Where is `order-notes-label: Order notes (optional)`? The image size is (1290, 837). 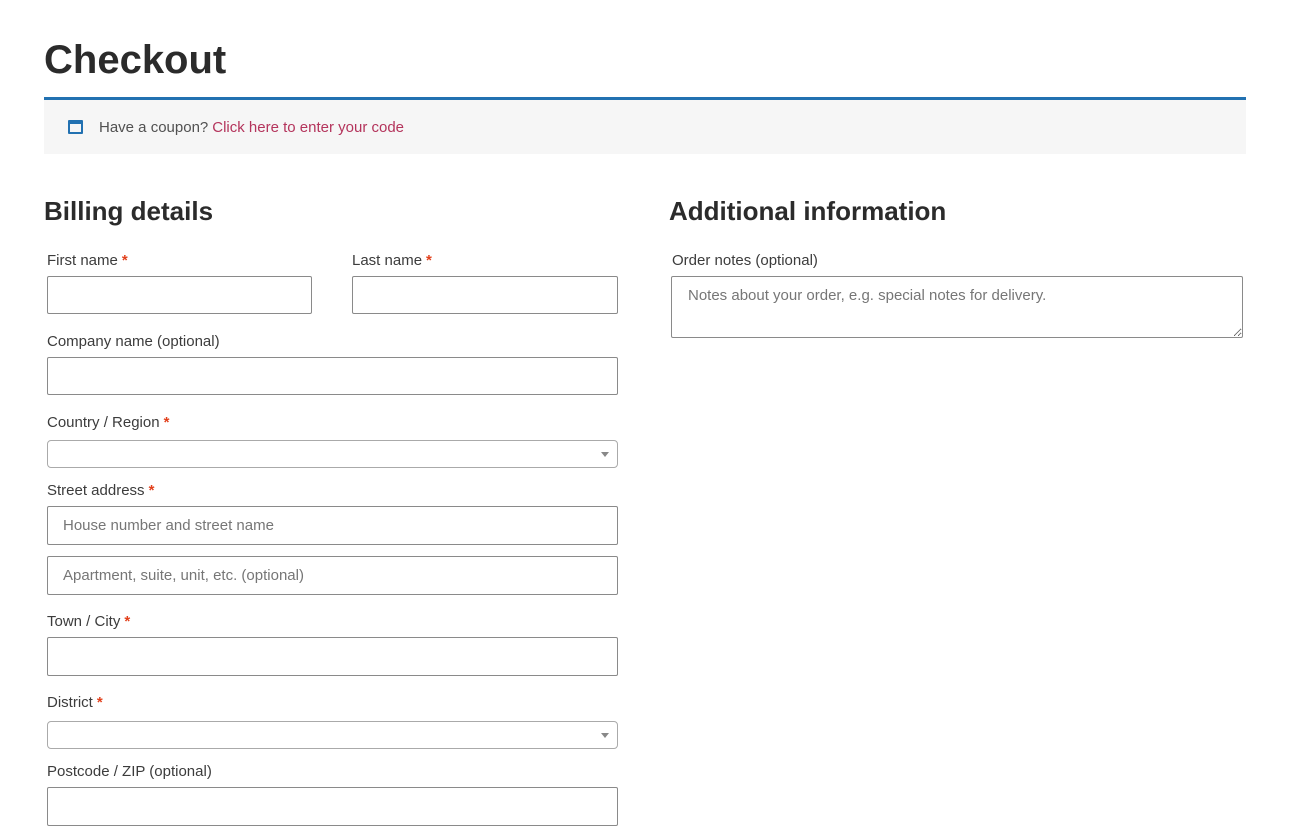 order-notes-label: Order notes (optional) is located at coordinates (745, 260).